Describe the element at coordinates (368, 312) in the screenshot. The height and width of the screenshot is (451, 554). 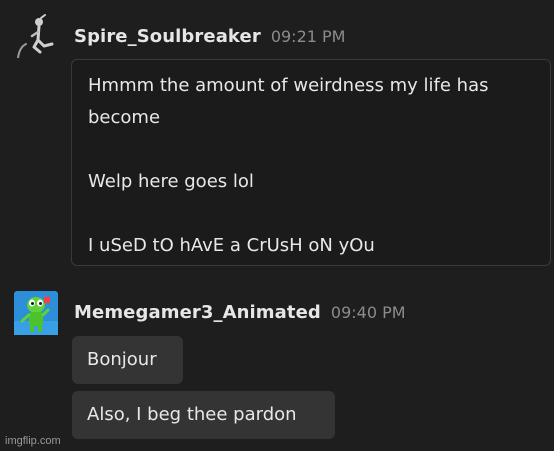
I see `timestamp: 09:40 PM` at that location.